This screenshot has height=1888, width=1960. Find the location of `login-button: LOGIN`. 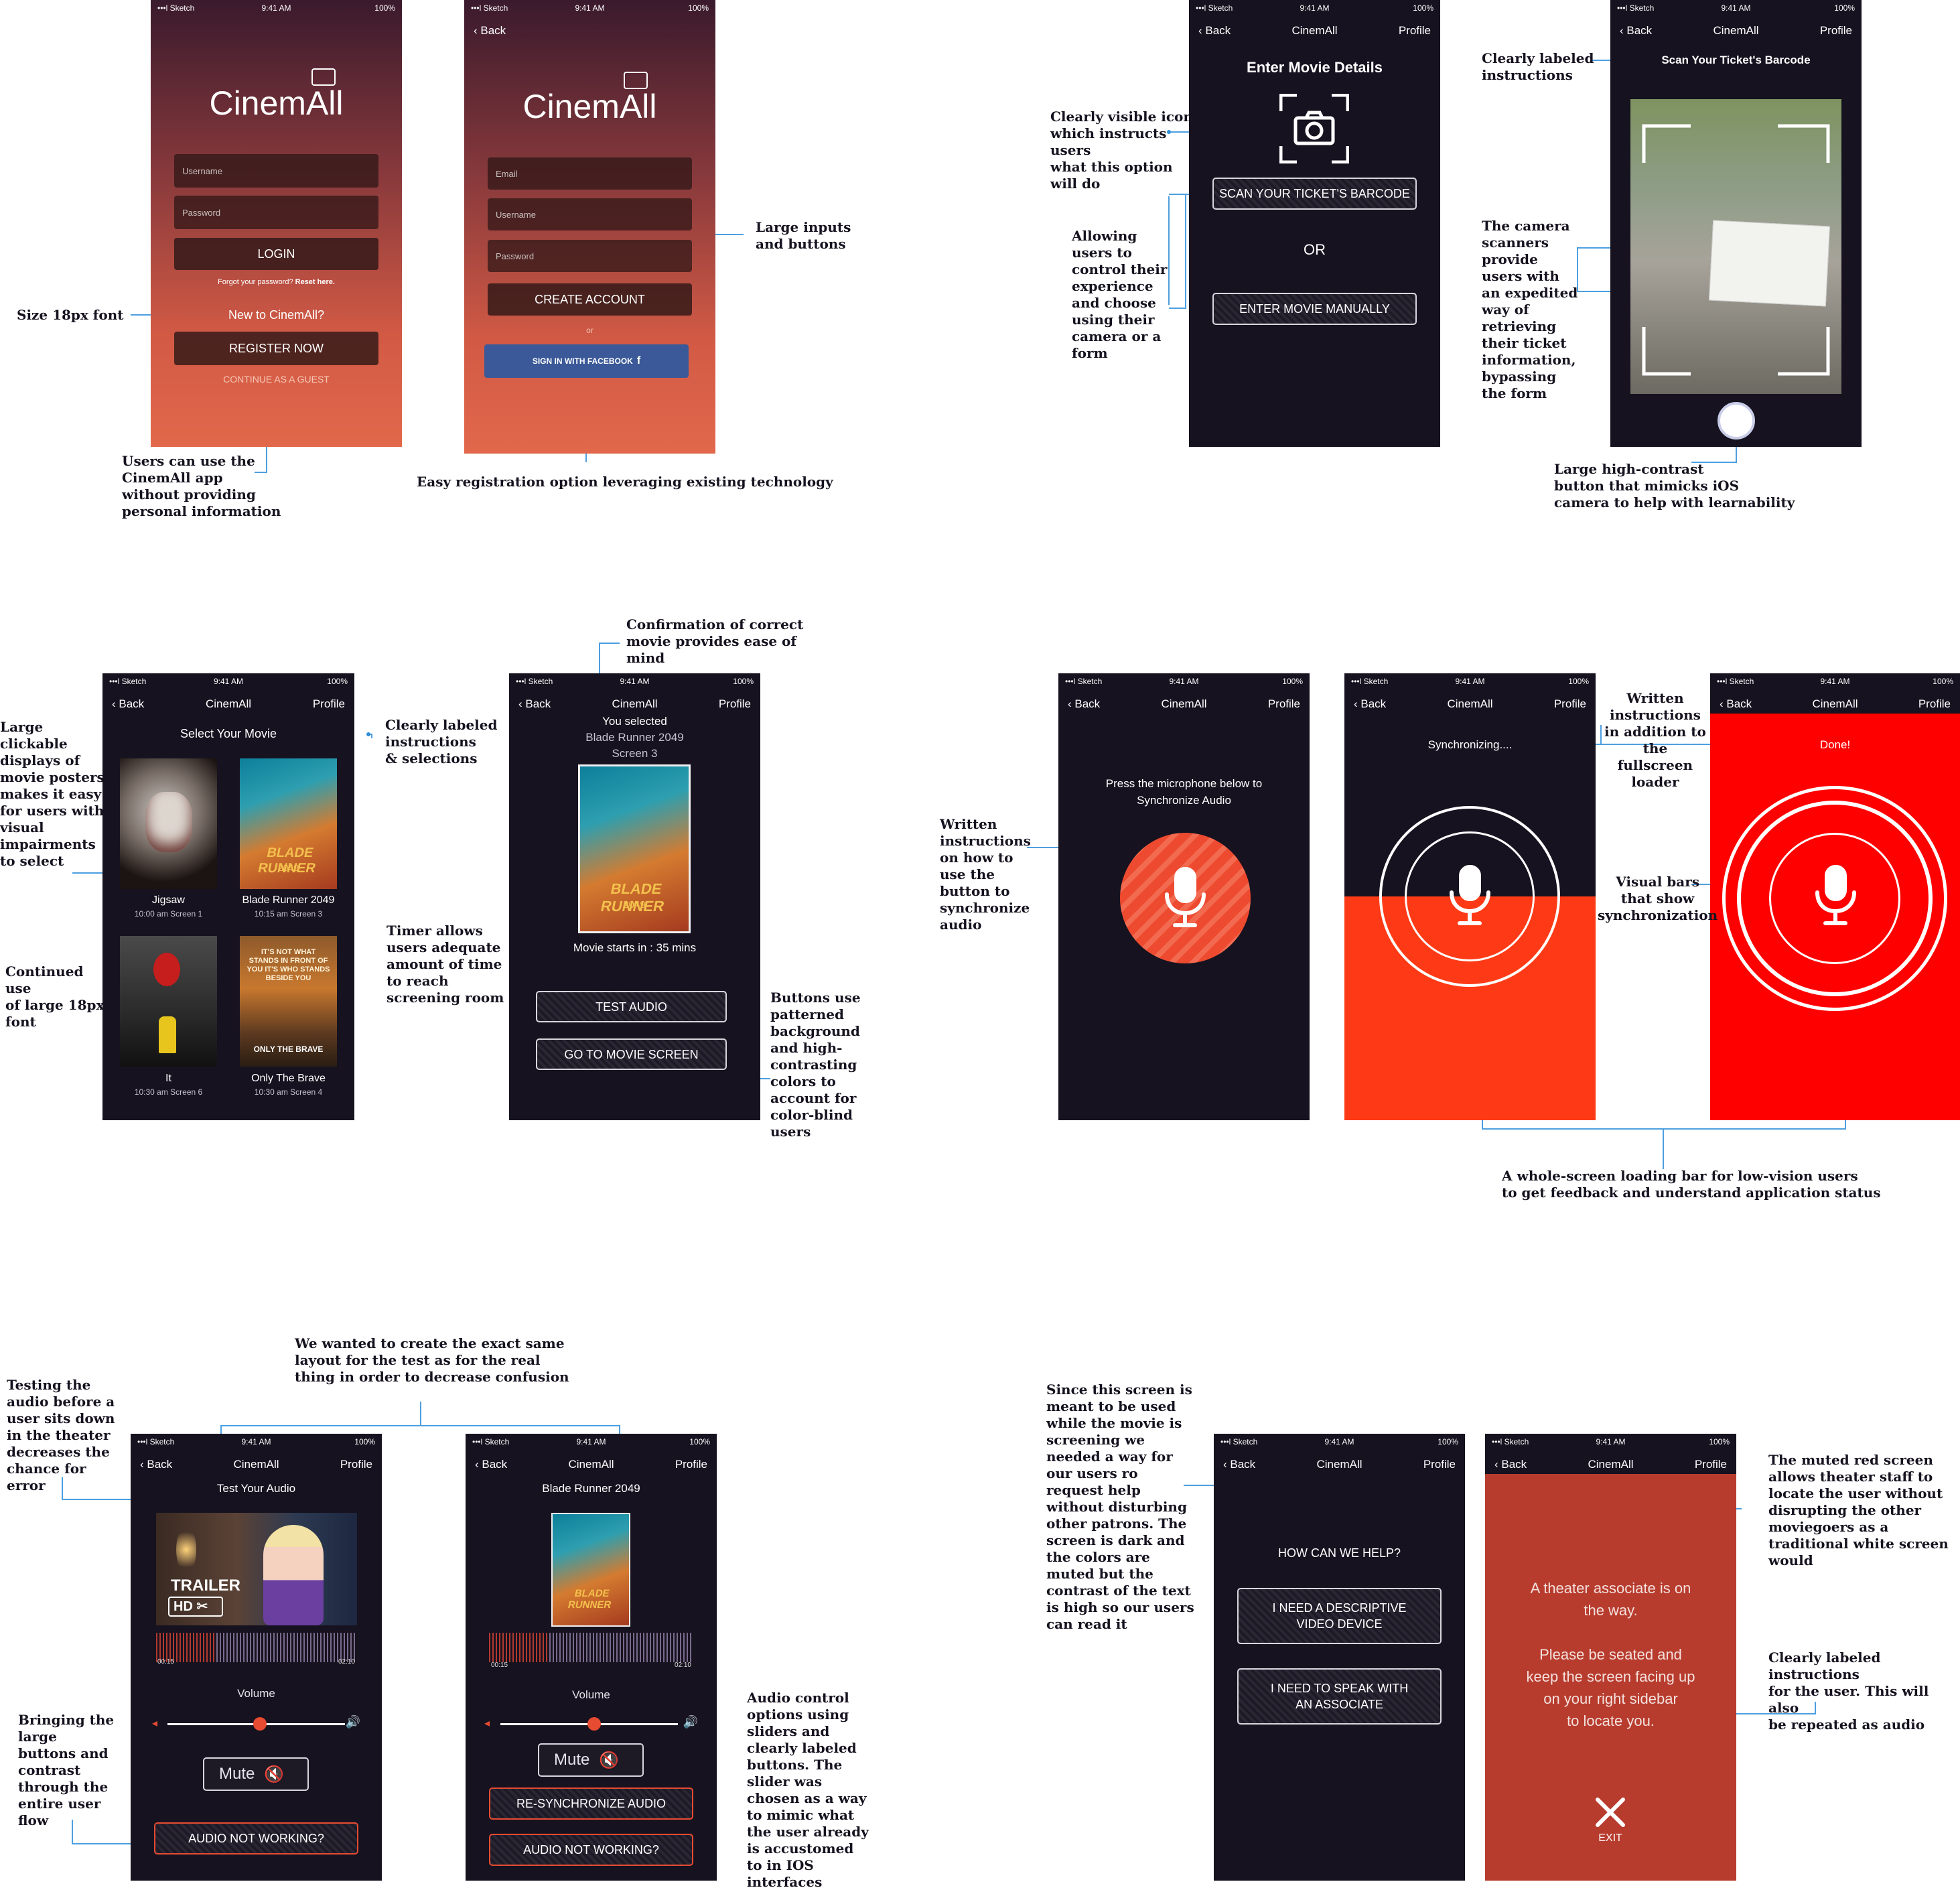

login-button: LOGIN is located at coordinates (276, 254).